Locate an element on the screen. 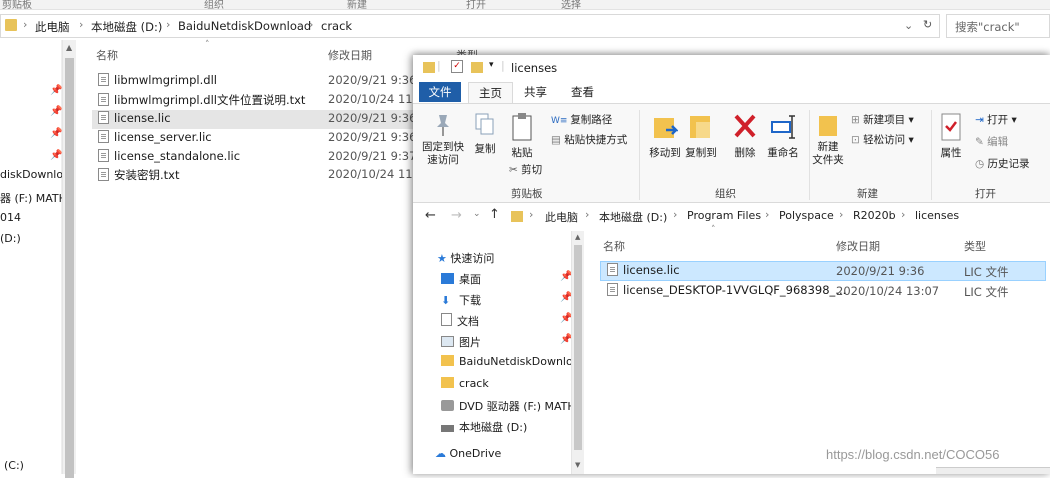  column-header-type: 类型 is located at coordinates (975, 246).